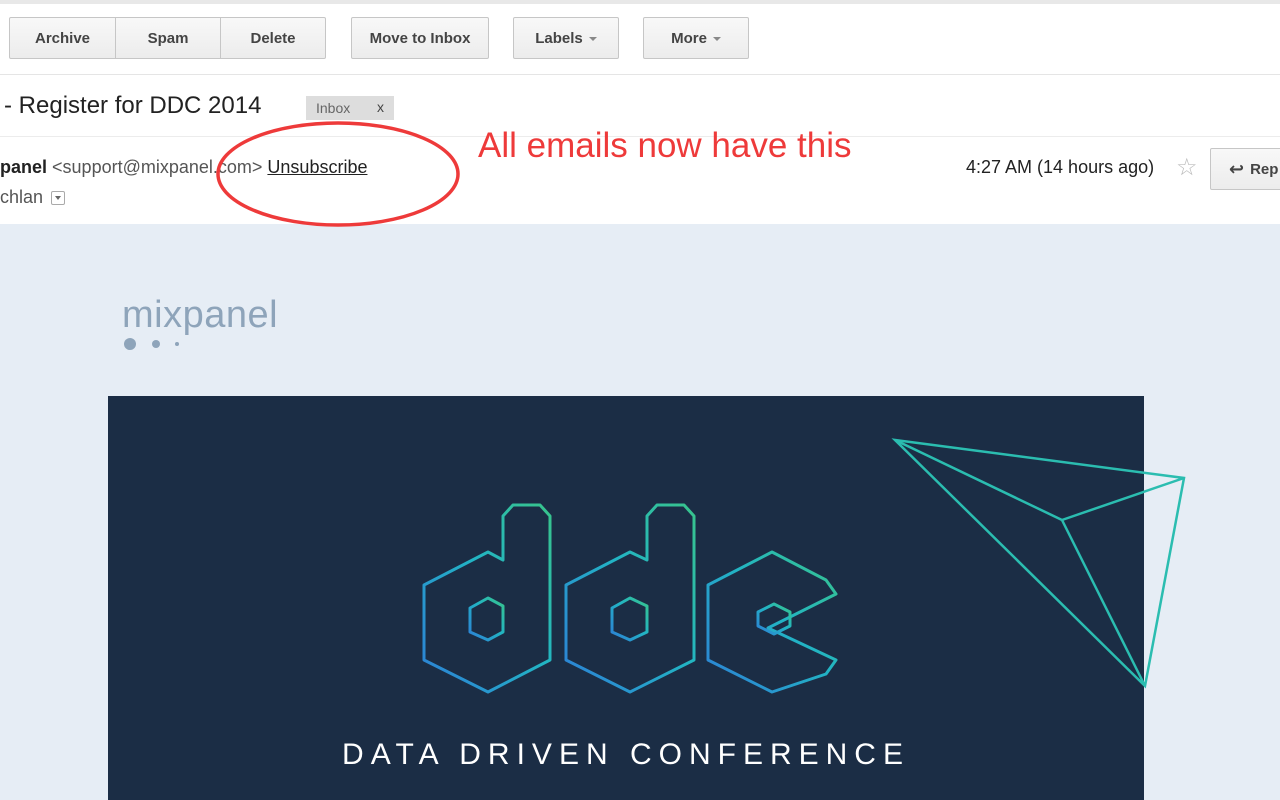 This screenshot has width=1280, height=800. I want to click on paper-plane-icon, so click(1038, 563).